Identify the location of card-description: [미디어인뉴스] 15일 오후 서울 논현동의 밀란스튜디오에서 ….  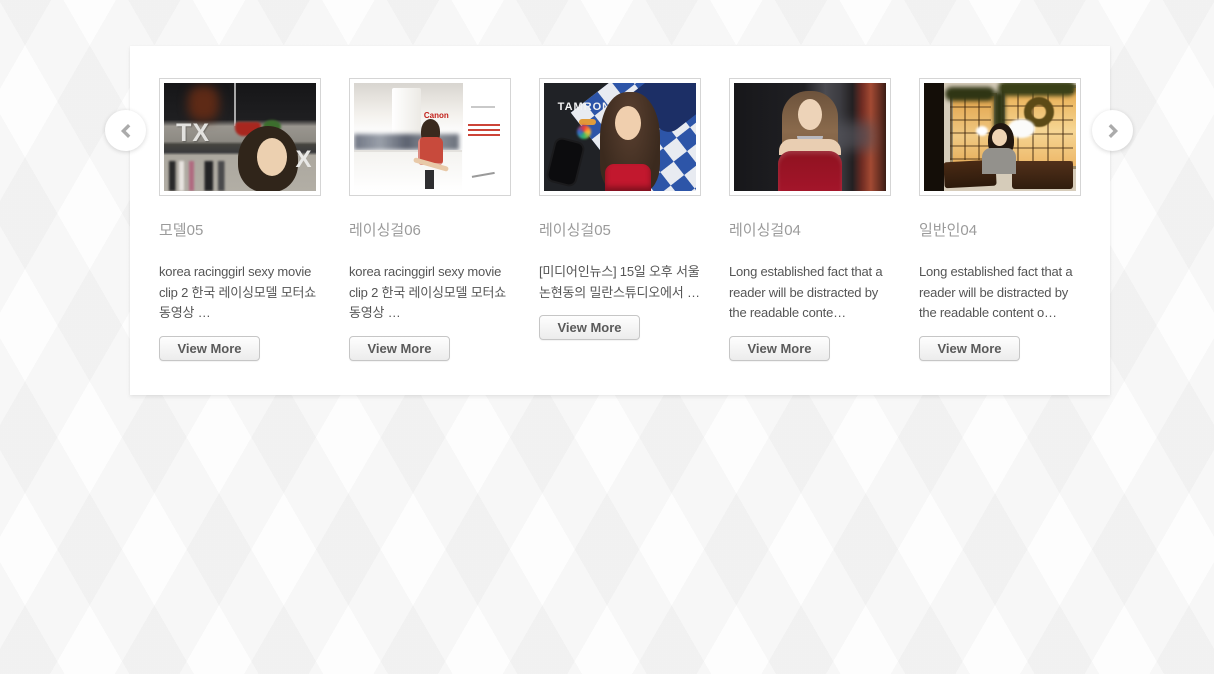
(619, 282).